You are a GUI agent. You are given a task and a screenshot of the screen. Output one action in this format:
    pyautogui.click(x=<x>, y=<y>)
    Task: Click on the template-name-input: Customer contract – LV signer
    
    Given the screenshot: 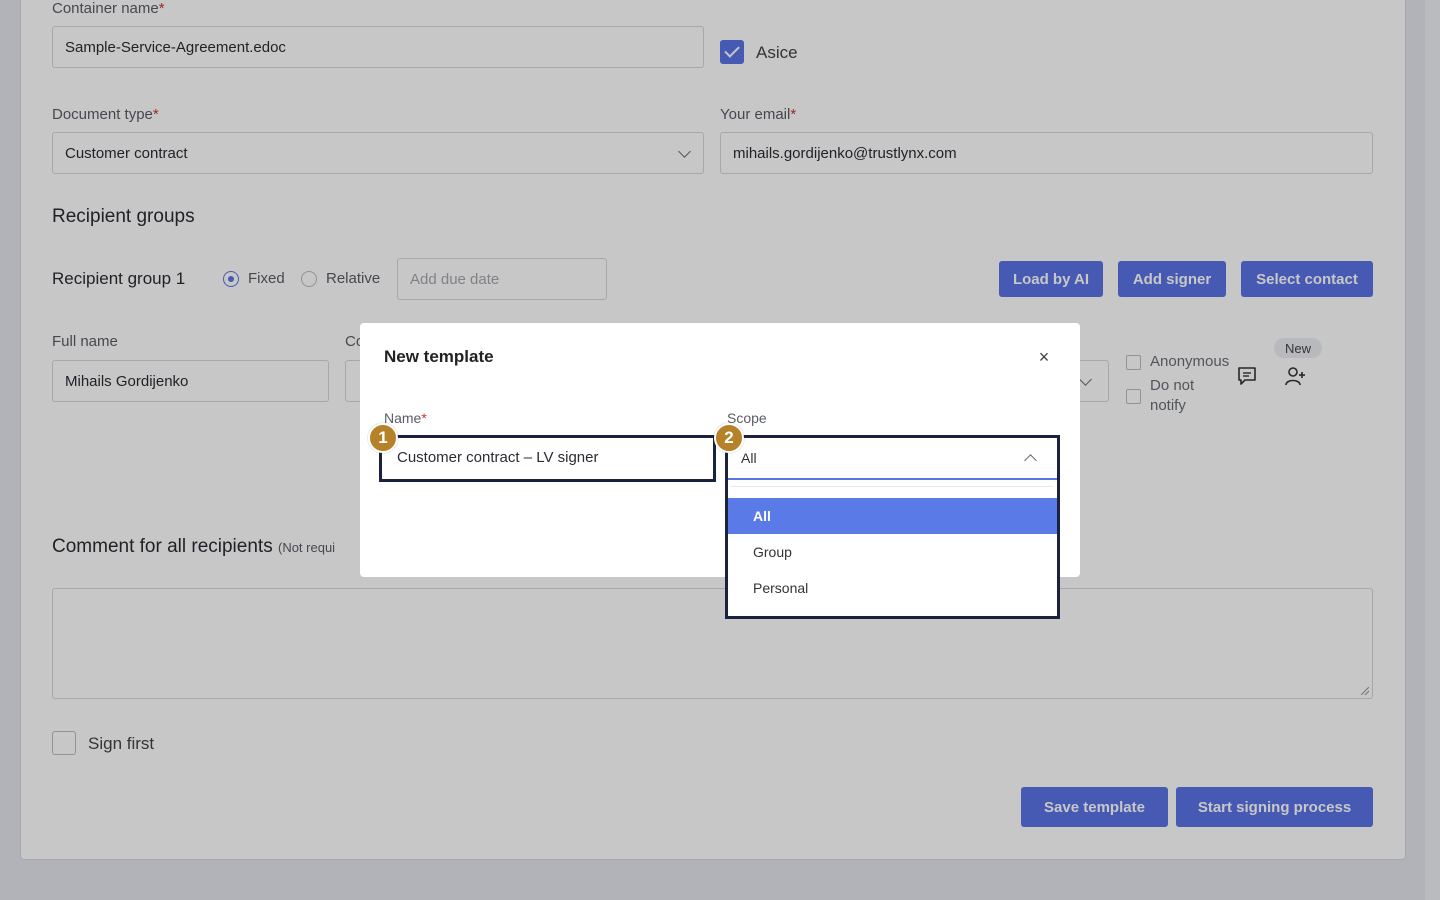 What is the action you would take?
    pyautogui.click(x=547, y=458)
    